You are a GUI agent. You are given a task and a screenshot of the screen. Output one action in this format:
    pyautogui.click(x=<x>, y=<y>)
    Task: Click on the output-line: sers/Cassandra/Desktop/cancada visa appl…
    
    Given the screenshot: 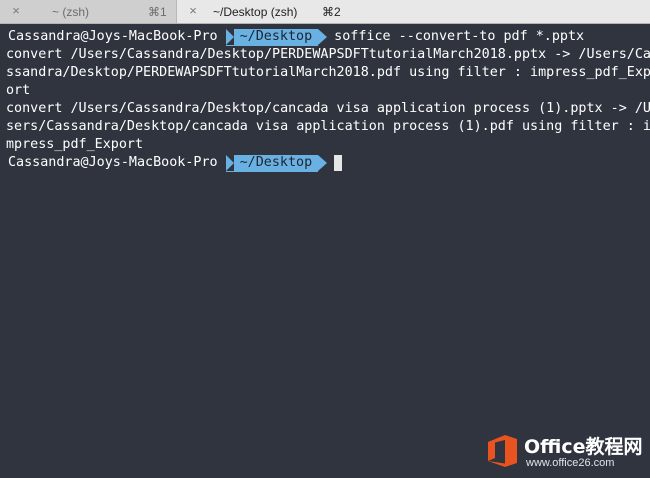 What is the action you would take?
    pyautogui.click(x=328, y=126)
    